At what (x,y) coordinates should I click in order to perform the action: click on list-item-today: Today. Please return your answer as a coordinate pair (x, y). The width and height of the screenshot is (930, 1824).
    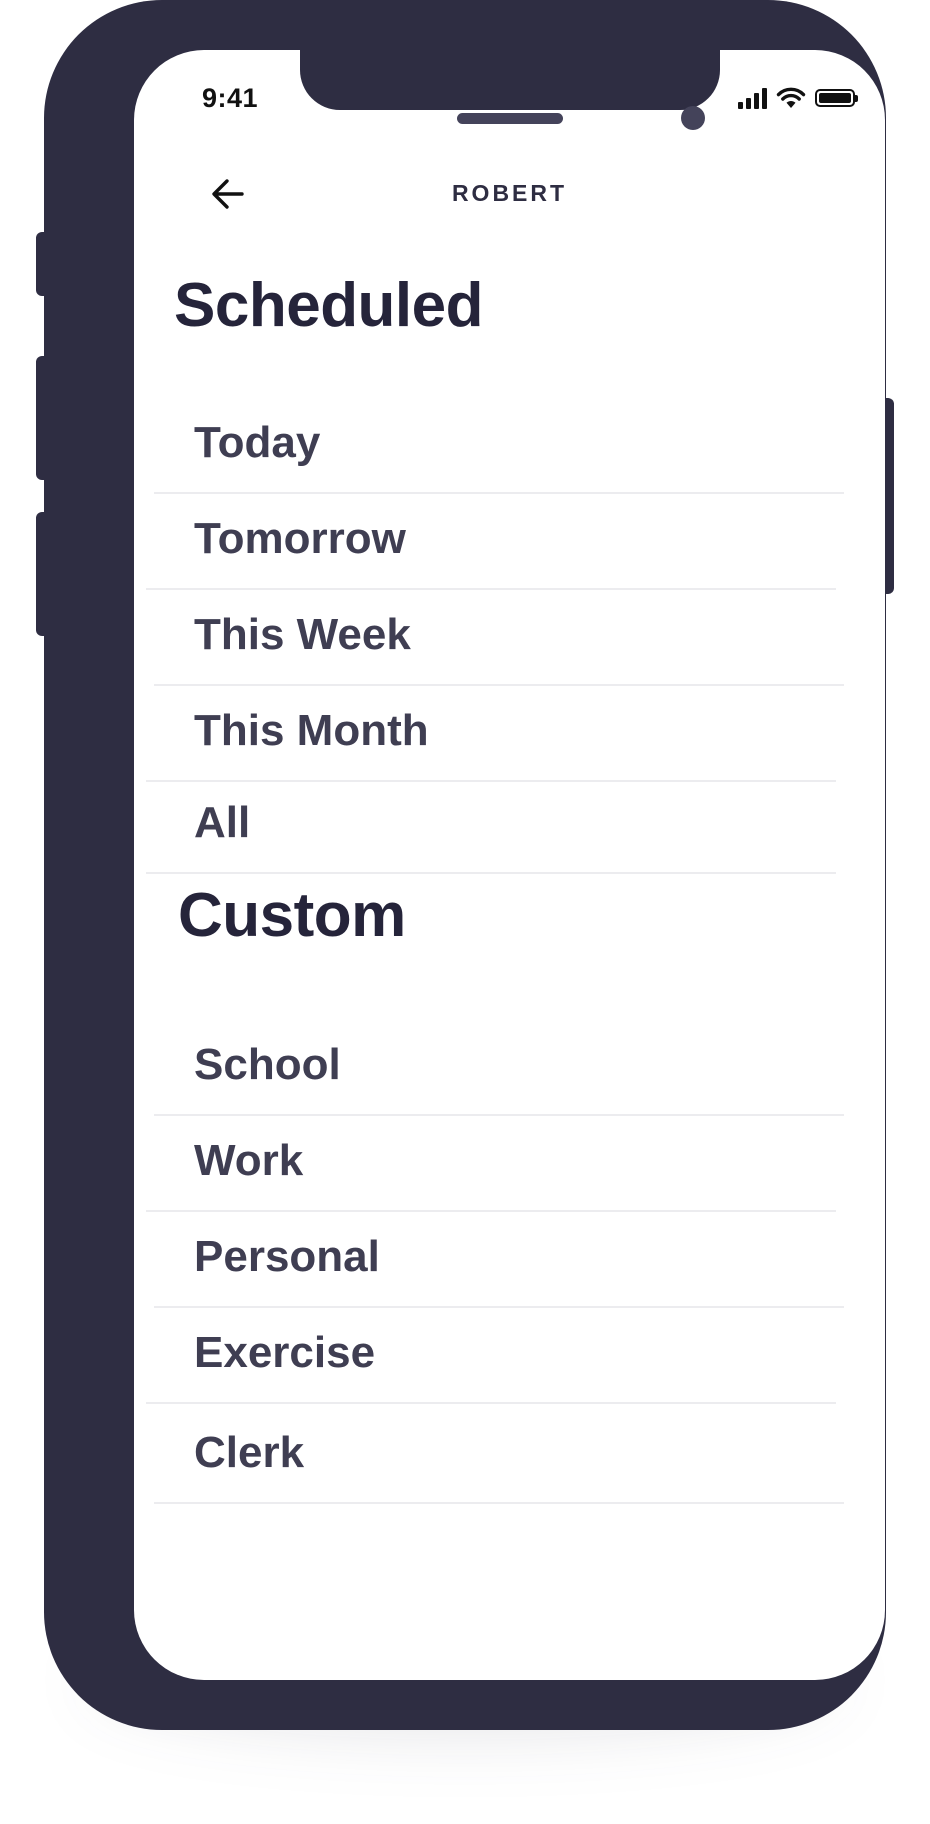
    Looking at the image, I should click on (499, 446).